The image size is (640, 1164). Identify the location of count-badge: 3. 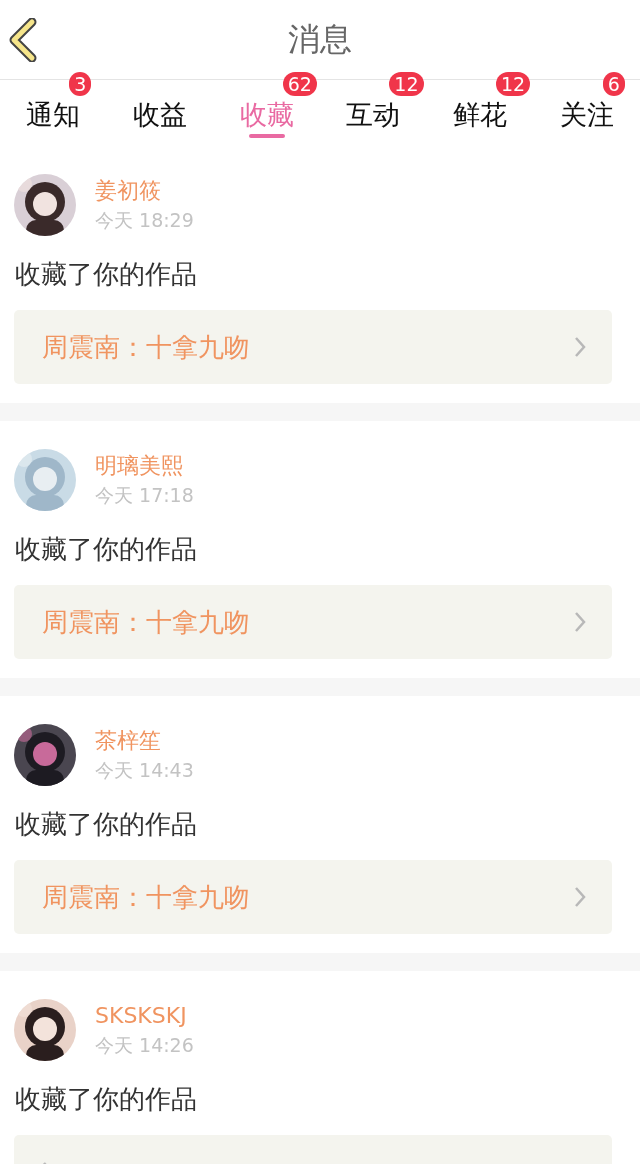
(80, 84).